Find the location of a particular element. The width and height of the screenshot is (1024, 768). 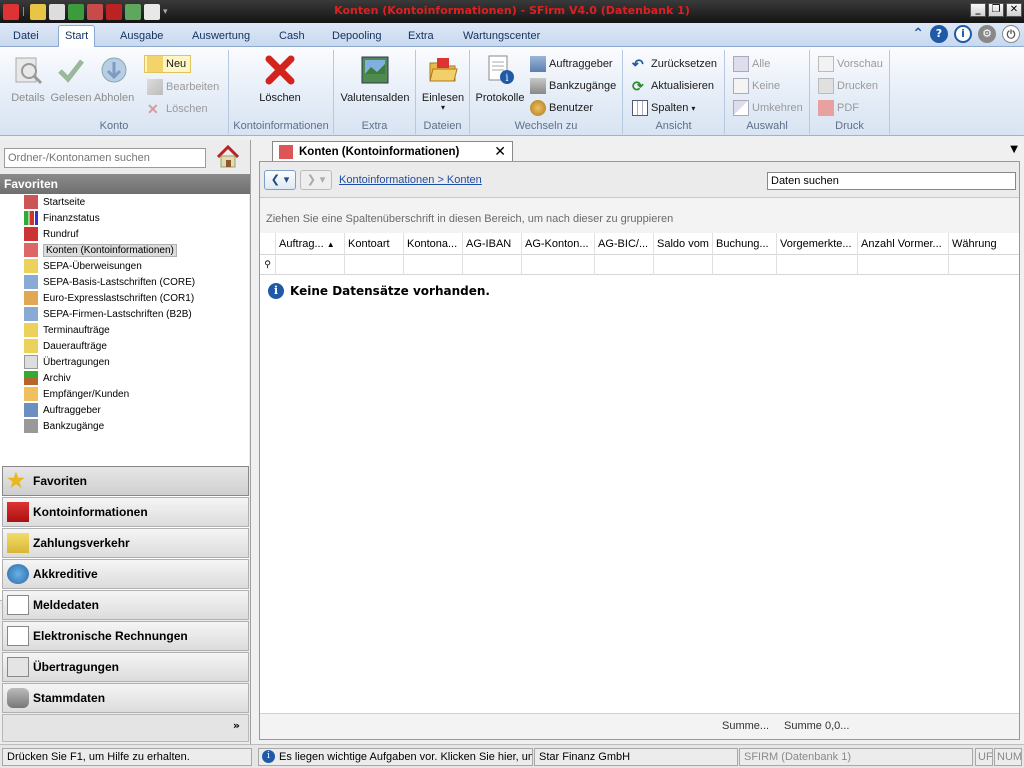

column-header-kontoart: Kontoart is located at coordinates (374, 244).